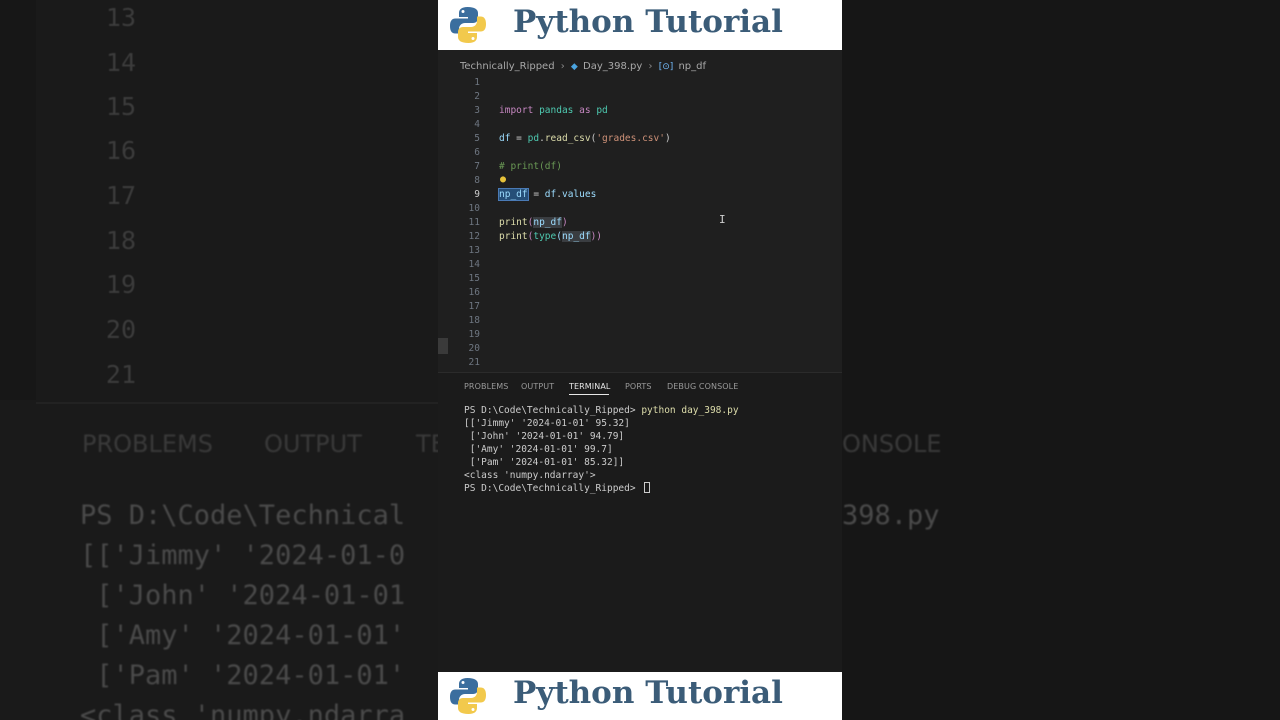 This screenshot has height=720, width=1280. What do you see at coordinates (477, 194) in the screenshot?
I see `line-number: 9` at bounding box center [477, 194].